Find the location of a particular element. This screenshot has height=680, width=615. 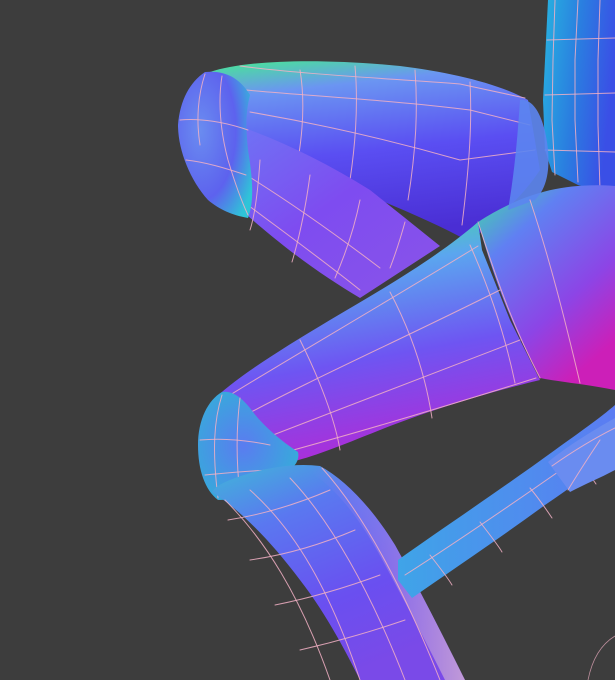

knee-back is located at coordinates (215, 144).